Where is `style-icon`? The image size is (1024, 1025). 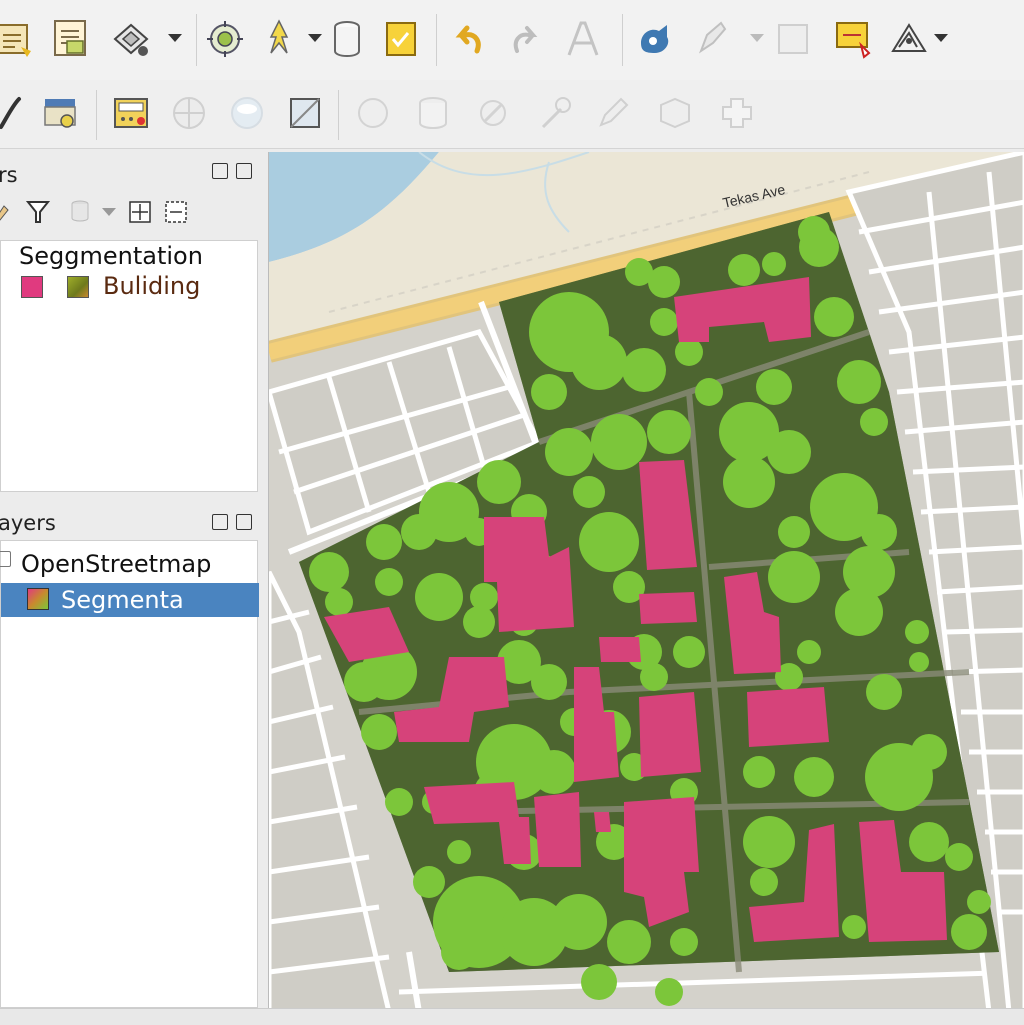
style-icon is located at coordinates (657, 39).